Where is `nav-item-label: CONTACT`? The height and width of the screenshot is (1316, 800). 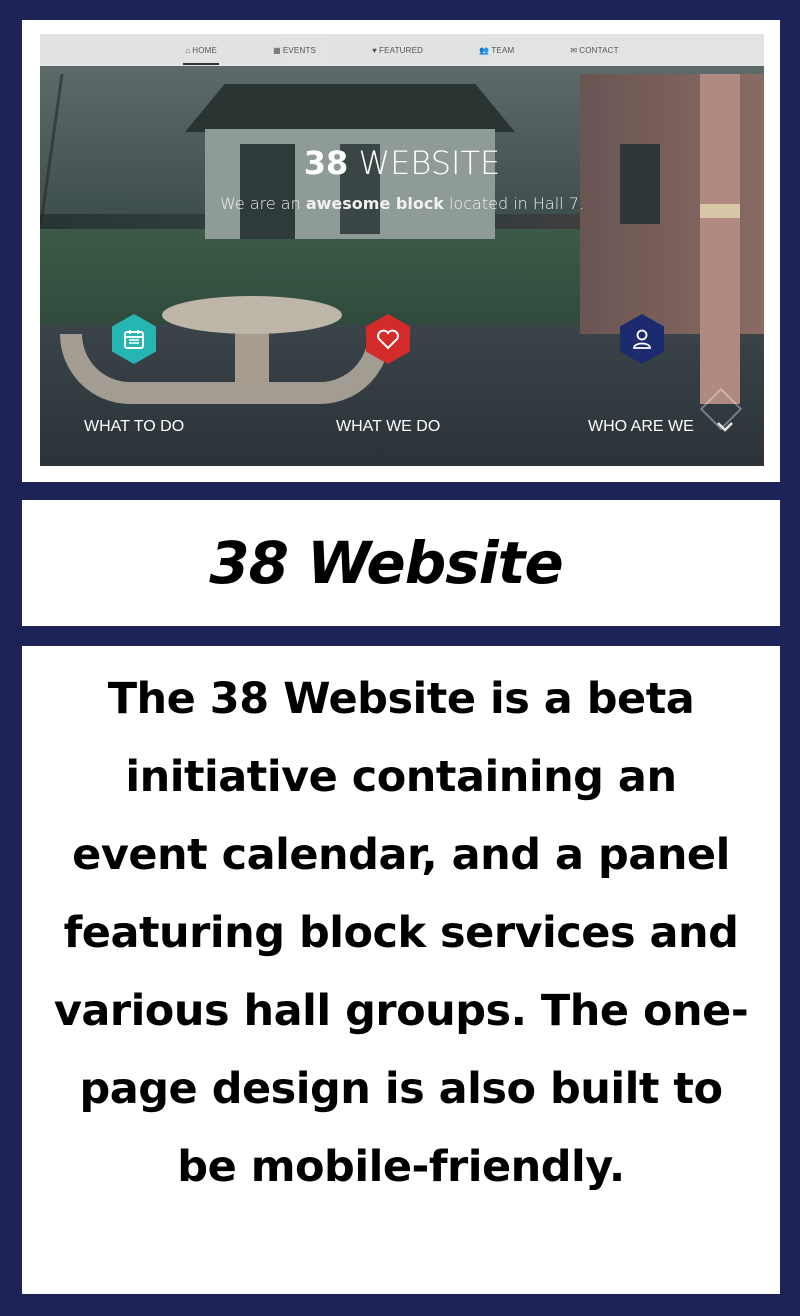
nav-item-label: CONTACT is located at coordinates (599, 50).